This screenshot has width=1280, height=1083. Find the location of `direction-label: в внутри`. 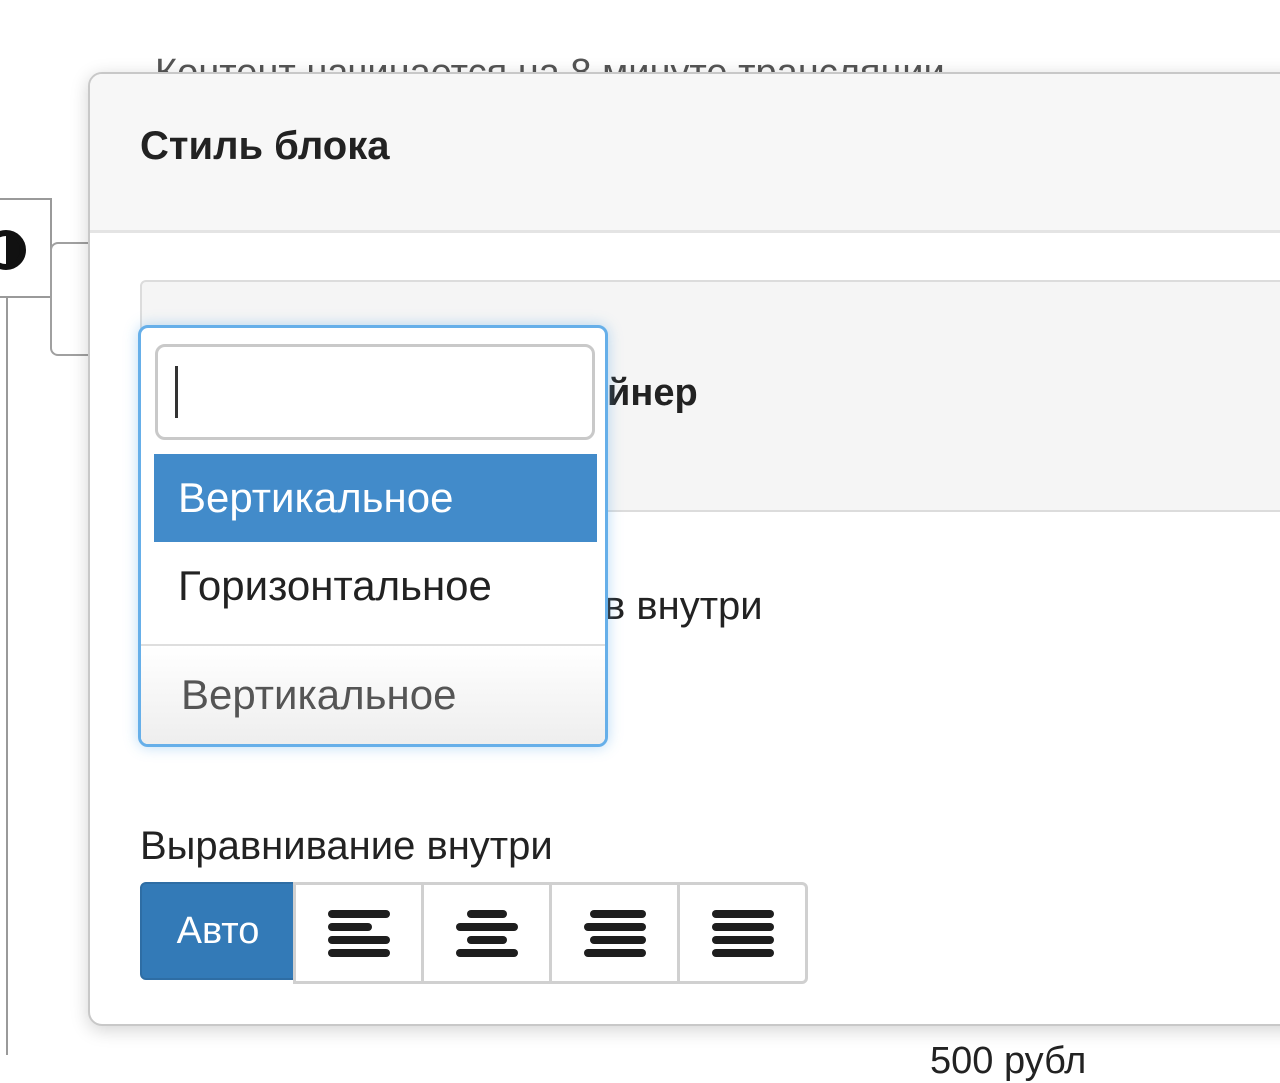

direction-label: в внутри is located at coordinates (683, 606).